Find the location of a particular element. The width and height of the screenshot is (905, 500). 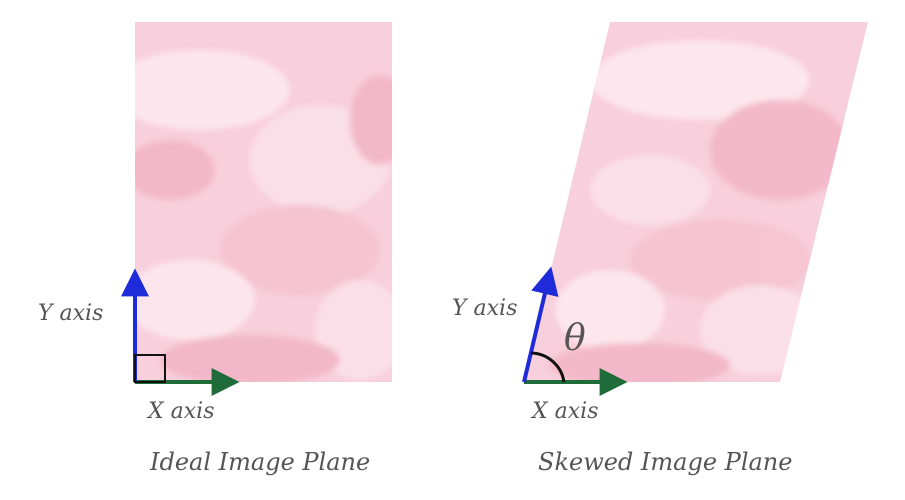

ideal-panel-title: Ideal Image Plane is located at coordinates (259, 462).